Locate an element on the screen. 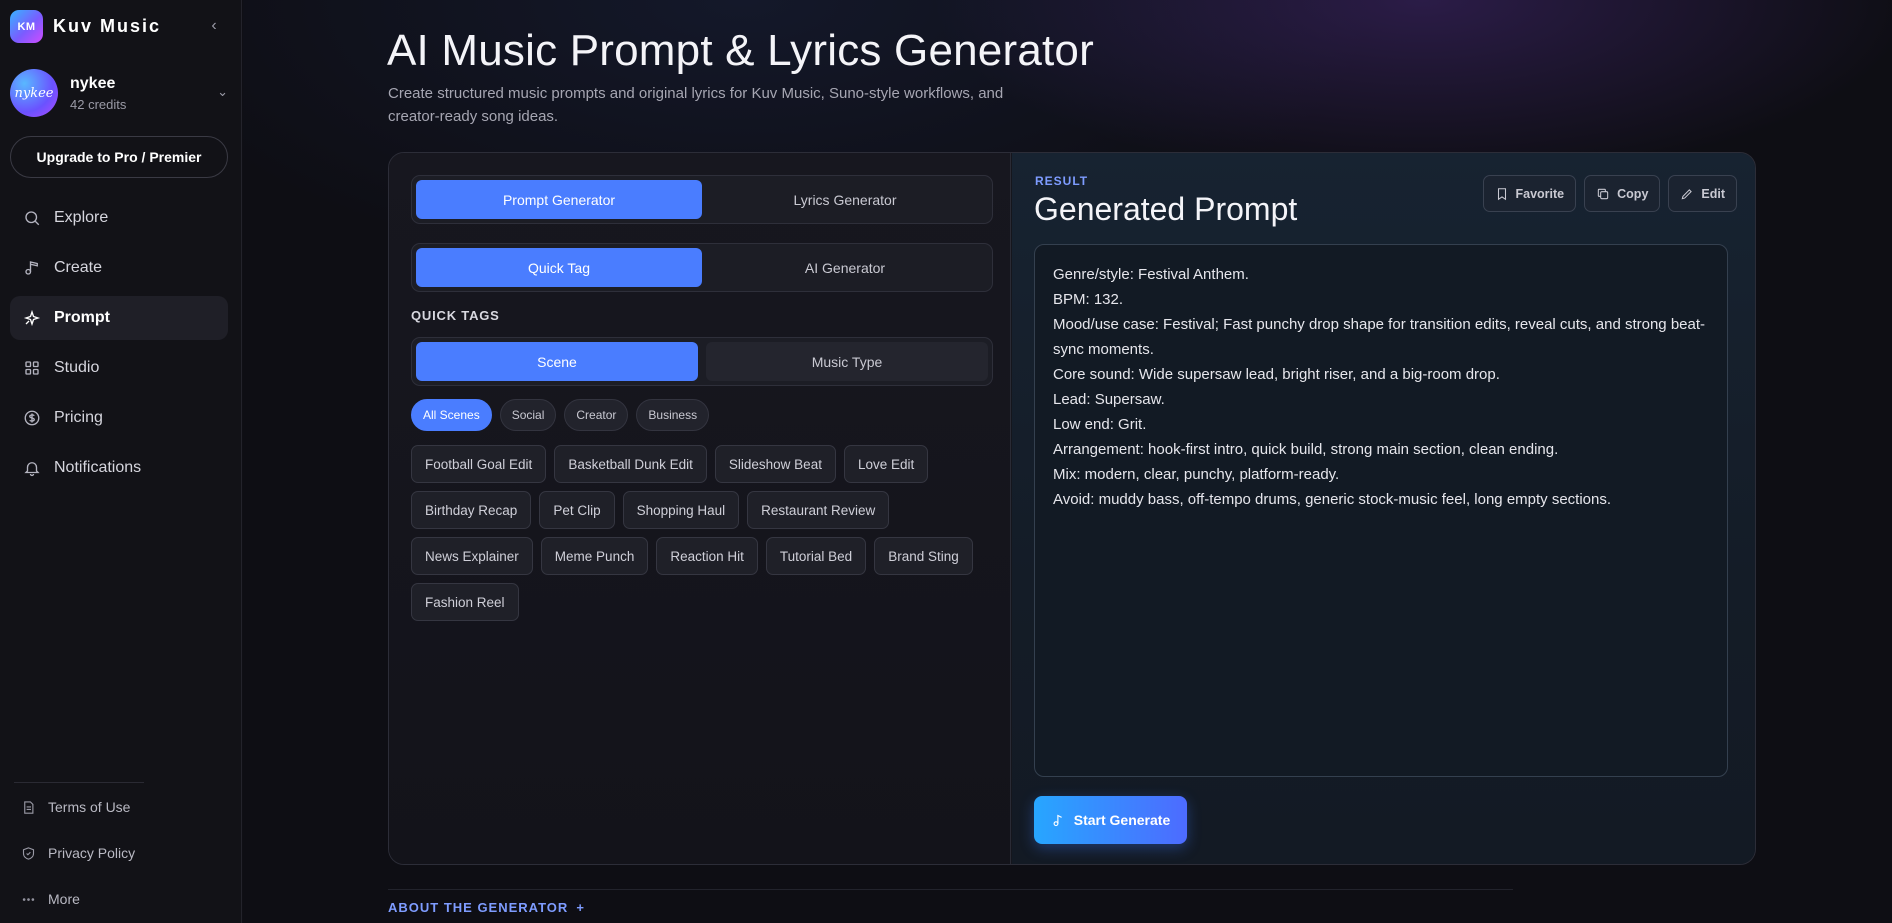 The width and height of the screenshot is (1892, 923). nav-item-prompt: Prompt is located at coordinates (119, 318).